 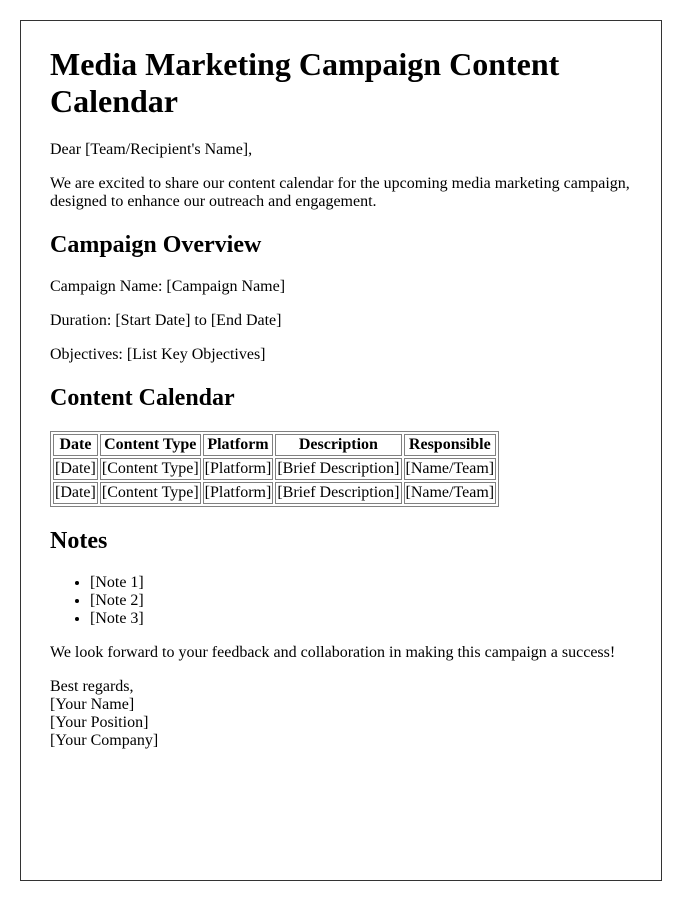 What do you see at coordinates (168, 286) in the screenshot?
I see `campaign-name-line: Campaign Name: [Campaign Name]` at bounding box center [168, 286].